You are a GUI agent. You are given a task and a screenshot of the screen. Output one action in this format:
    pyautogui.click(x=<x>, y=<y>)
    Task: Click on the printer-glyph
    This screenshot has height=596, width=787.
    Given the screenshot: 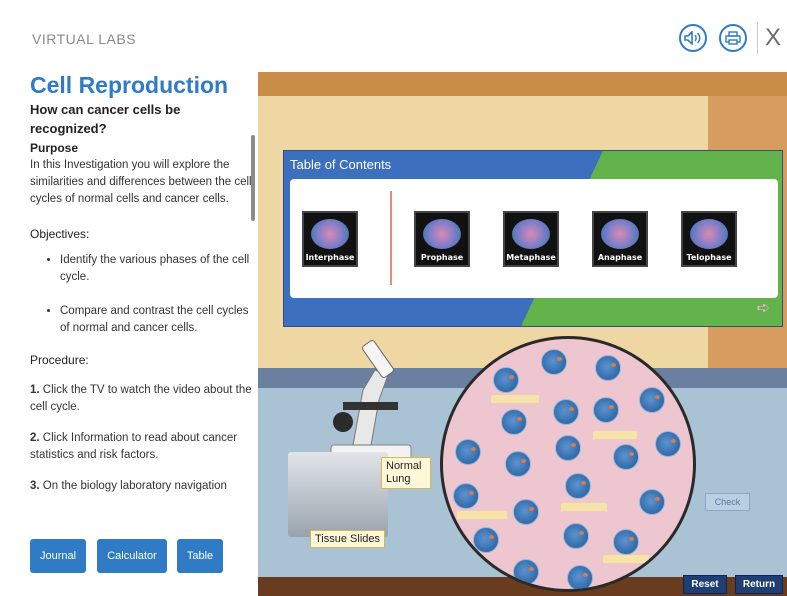 What is the action you would take?
    pyautogui.click(x=733, y=38)
    